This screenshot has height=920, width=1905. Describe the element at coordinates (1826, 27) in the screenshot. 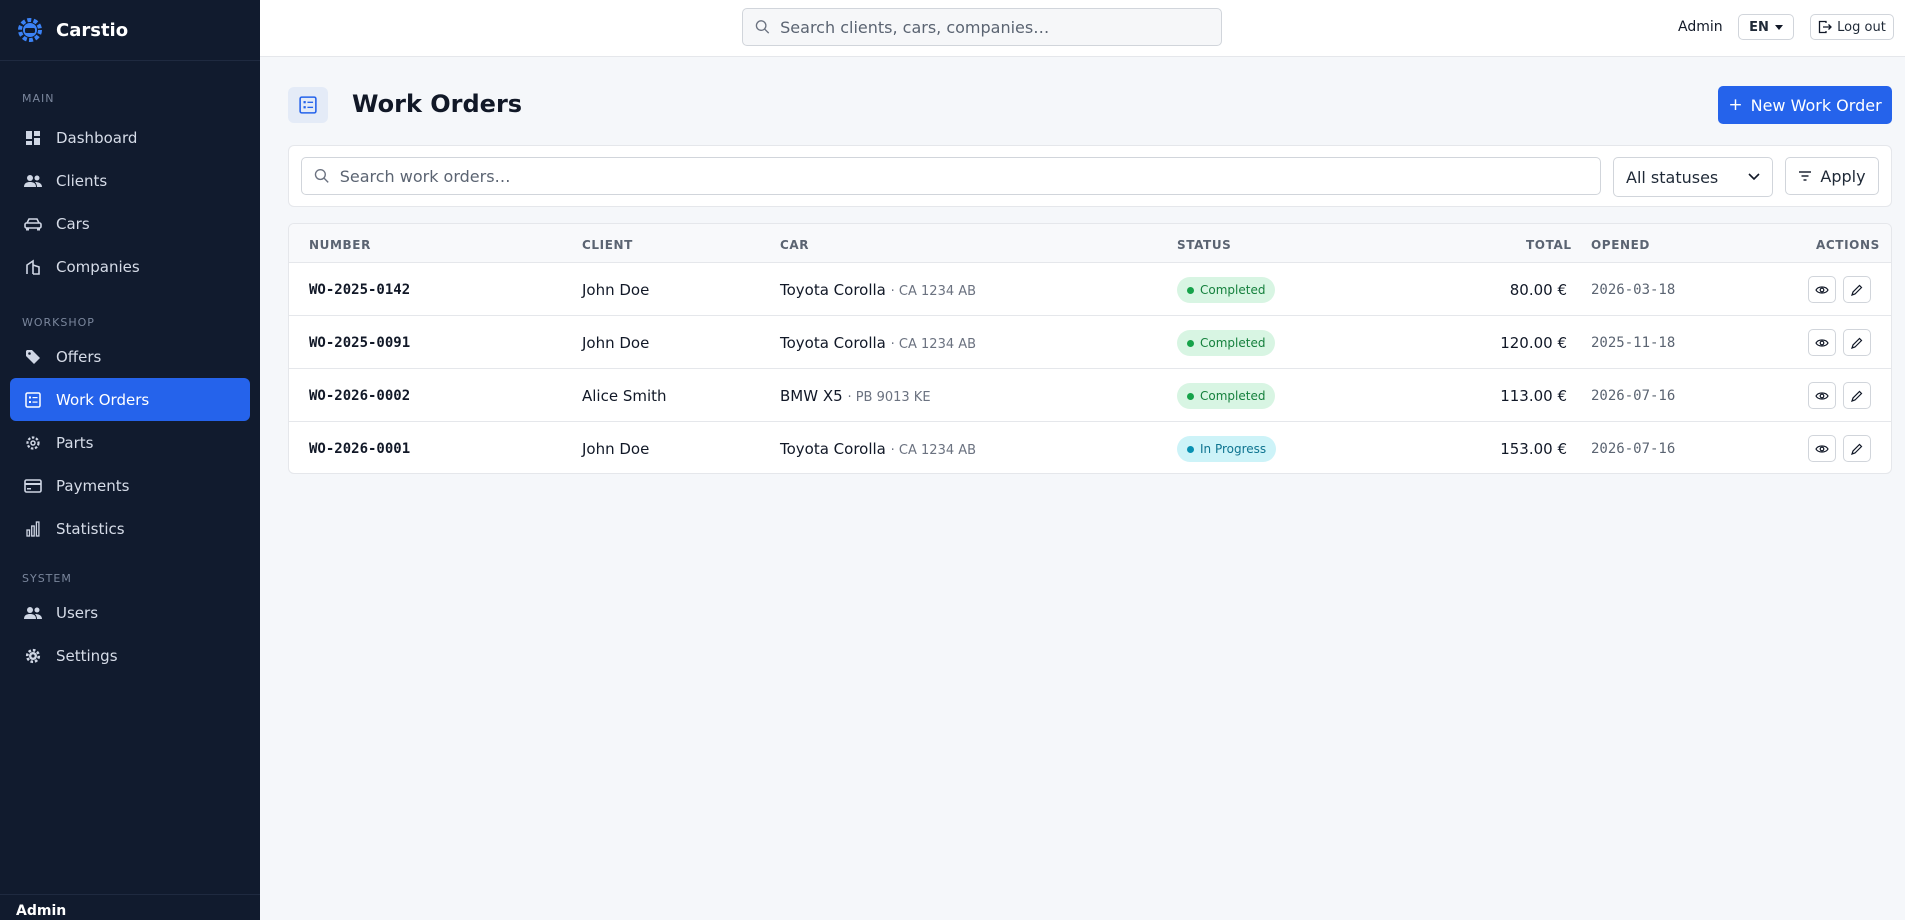

I see `logout-icon` at that location.